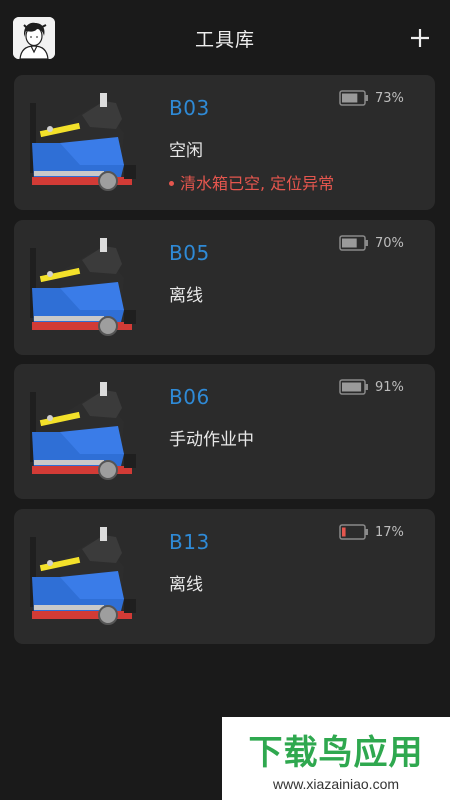 The height and width of the screenshot is (800, 450). I want to click on battery-percent: 17%, so click(389, 532).